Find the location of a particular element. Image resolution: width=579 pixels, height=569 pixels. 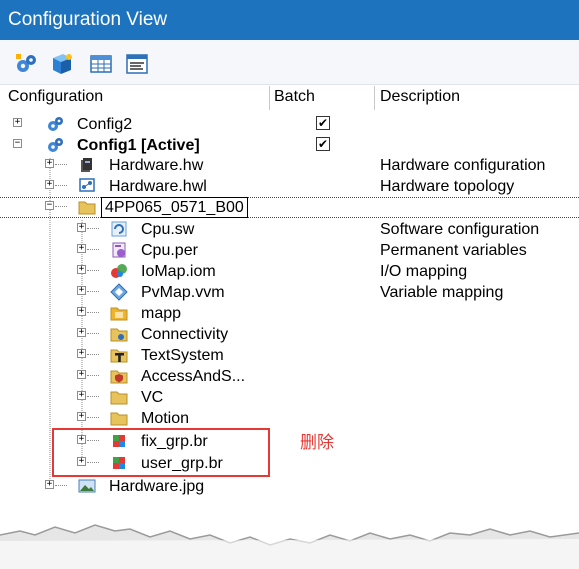

tree-label: Config1 [Active] is located at coordinates (138, 145).